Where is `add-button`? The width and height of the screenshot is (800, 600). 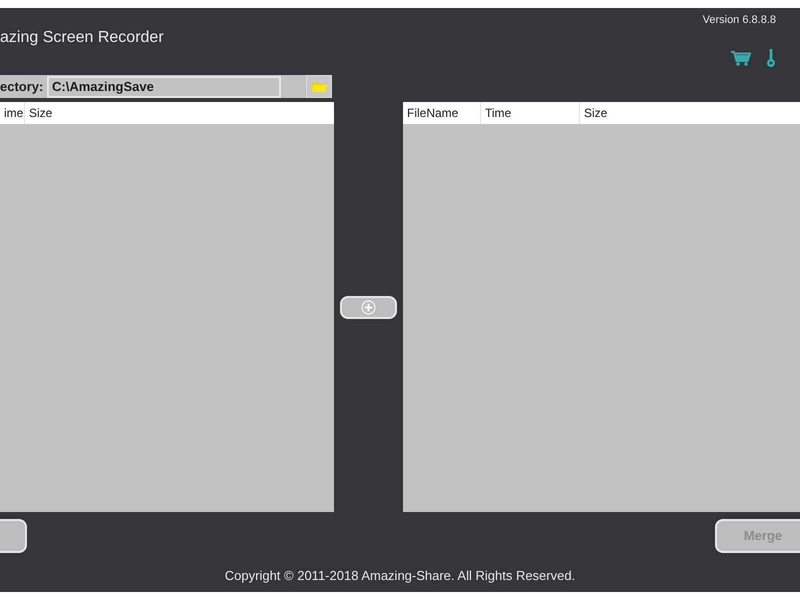
add-button is located at coordinates (368, 307).